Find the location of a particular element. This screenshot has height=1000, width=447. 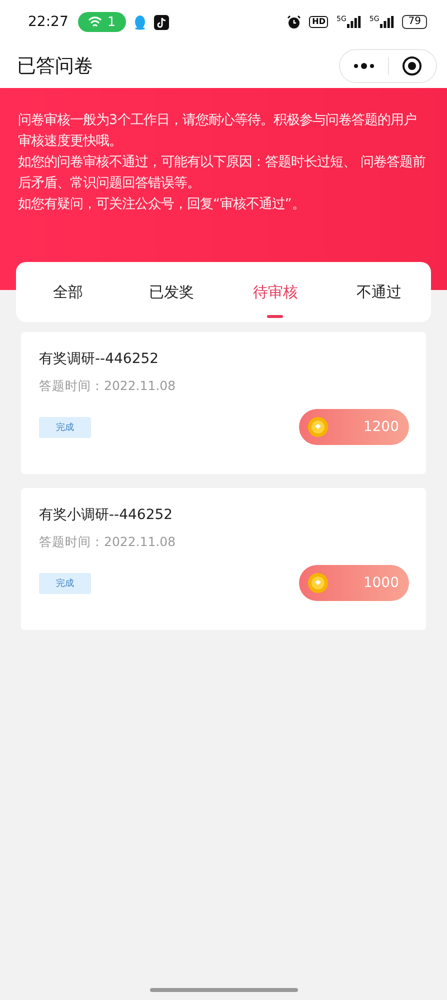

notice-text: 如您的问卷审核不通过，可能有以下原因：答题时长过短、 问卷答题前后矛盾、常识问题回答错误等。 is located at coordinates (222, 173).